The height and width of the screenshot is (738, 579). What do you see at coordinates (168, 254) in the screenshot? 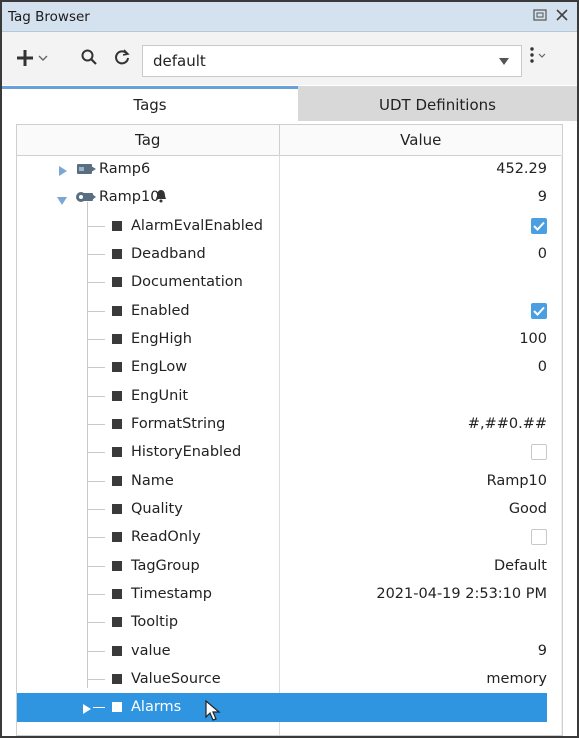
I see `tag-label: Deadband` at bounding box center [168, 254].